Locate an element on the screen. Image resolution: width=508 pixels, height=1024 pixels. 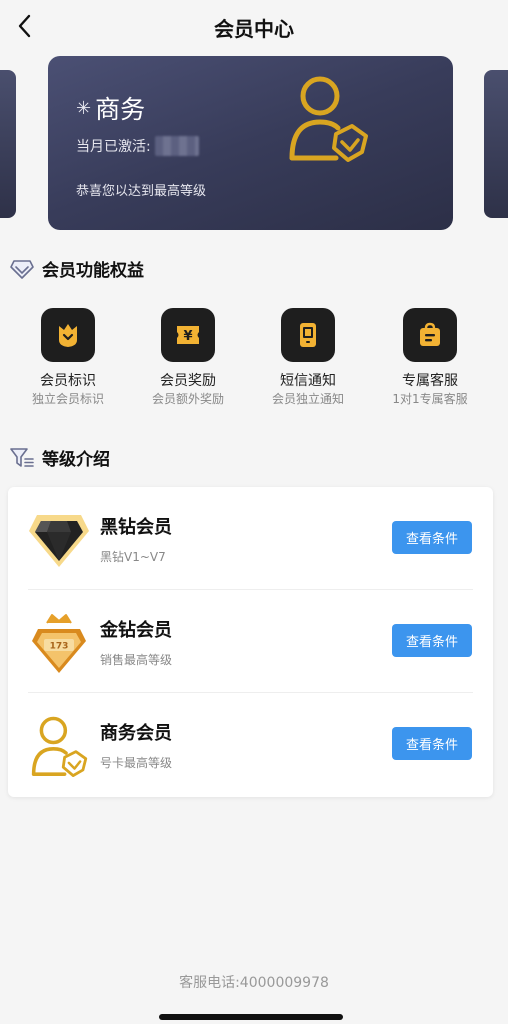
home-indicator is located at coordinates (251, 1017).